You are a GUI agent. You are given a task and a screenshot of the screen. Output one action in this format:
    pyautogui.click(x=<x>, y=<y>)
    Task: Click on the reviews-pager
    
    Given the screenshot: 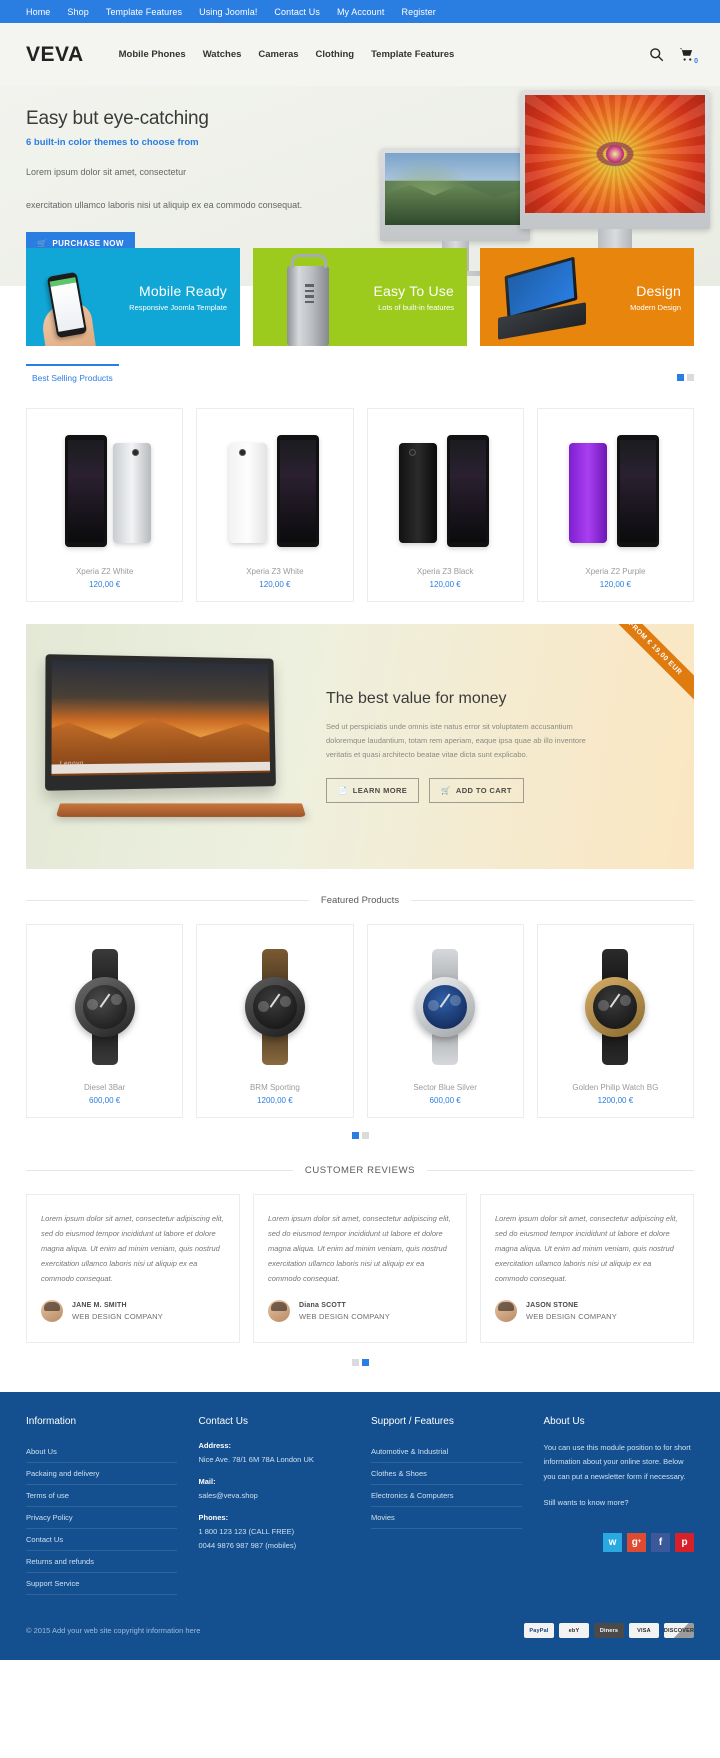 What is the action you would take?
    pyautogui.click(x=360, y=1362)
    